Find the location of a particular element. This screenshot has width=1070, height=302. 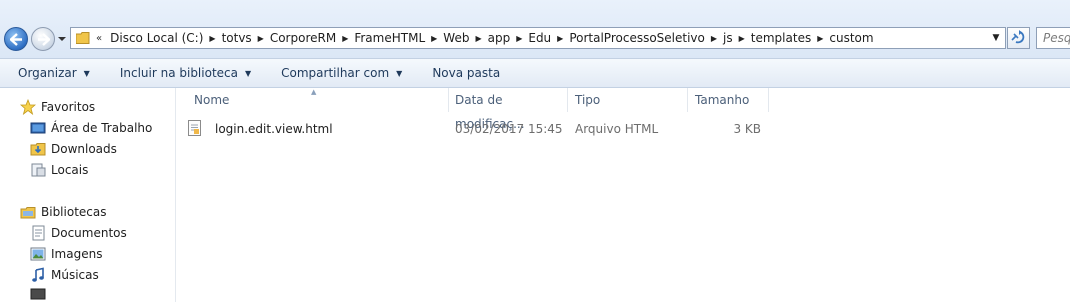

column-header-label: Tipo is located at coordinates (588, 100).